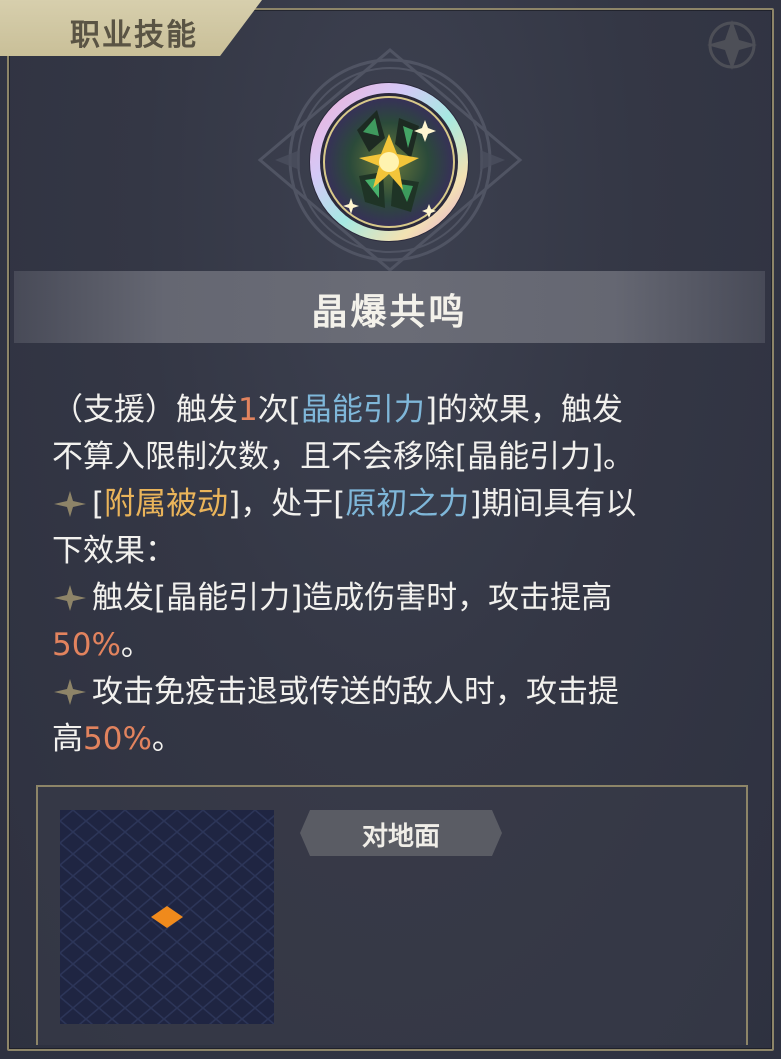  I want to click on description-text: [, so click(98, 504).